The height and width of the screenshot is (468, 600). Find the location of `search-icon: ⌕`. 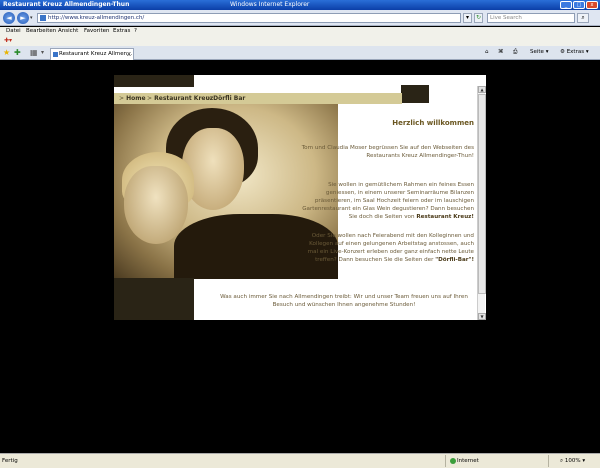

search-icon: ⌕ is located at coordinates (583, 18).